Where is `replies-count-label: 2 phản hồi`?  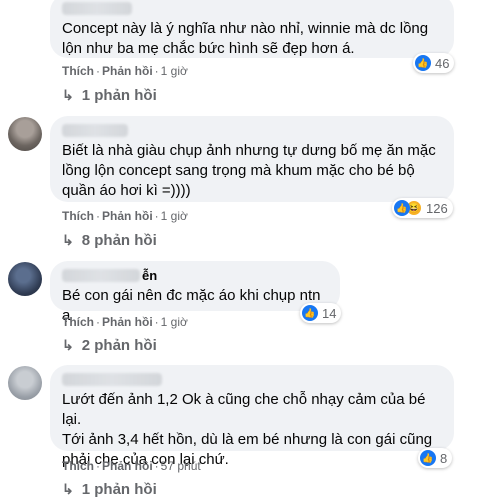 replies-count-label: 2 phản hồi is located at coordinates (119, 345).